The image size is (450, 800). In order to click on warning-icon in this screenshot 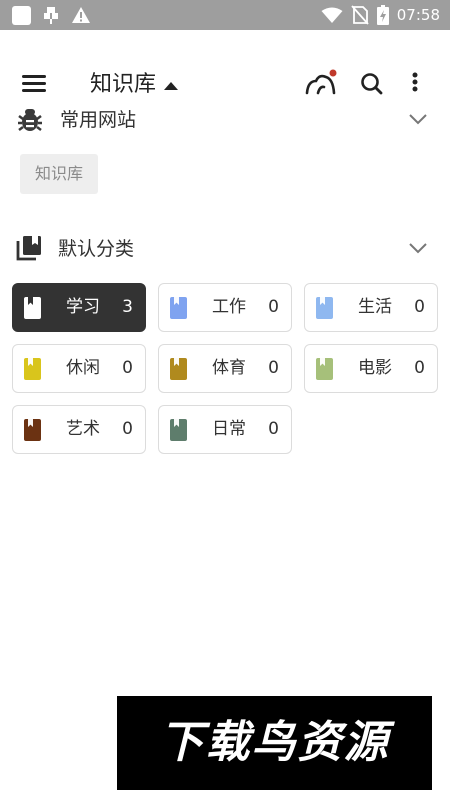, I will do `click(81, 15)`.